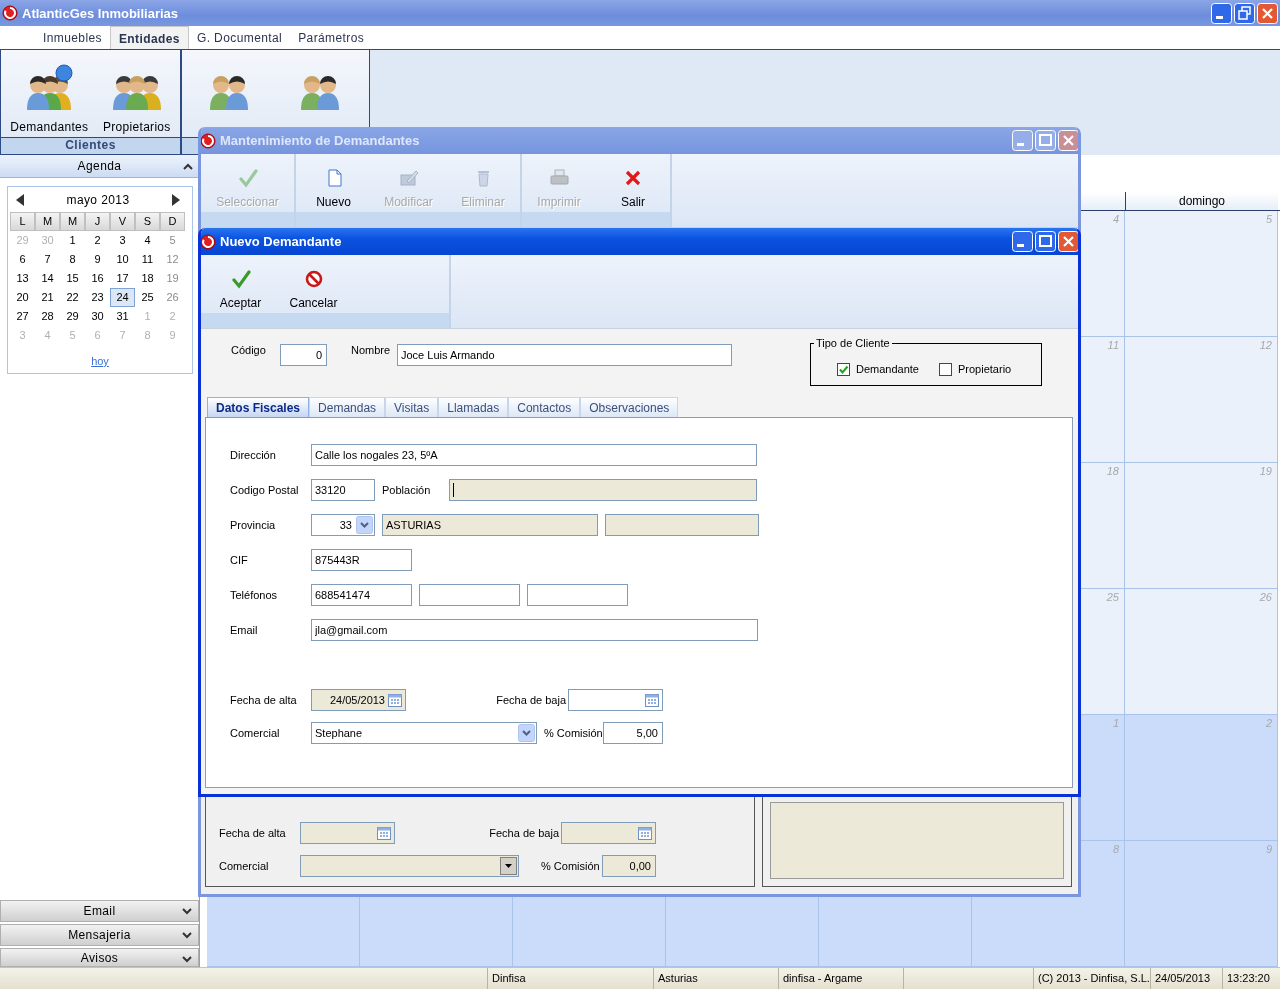 The height and width of the screenshot is (989, 1280). Describe the element at coordinates (47, 297) in the screenshot. I see `day-cell: 21` at that location.